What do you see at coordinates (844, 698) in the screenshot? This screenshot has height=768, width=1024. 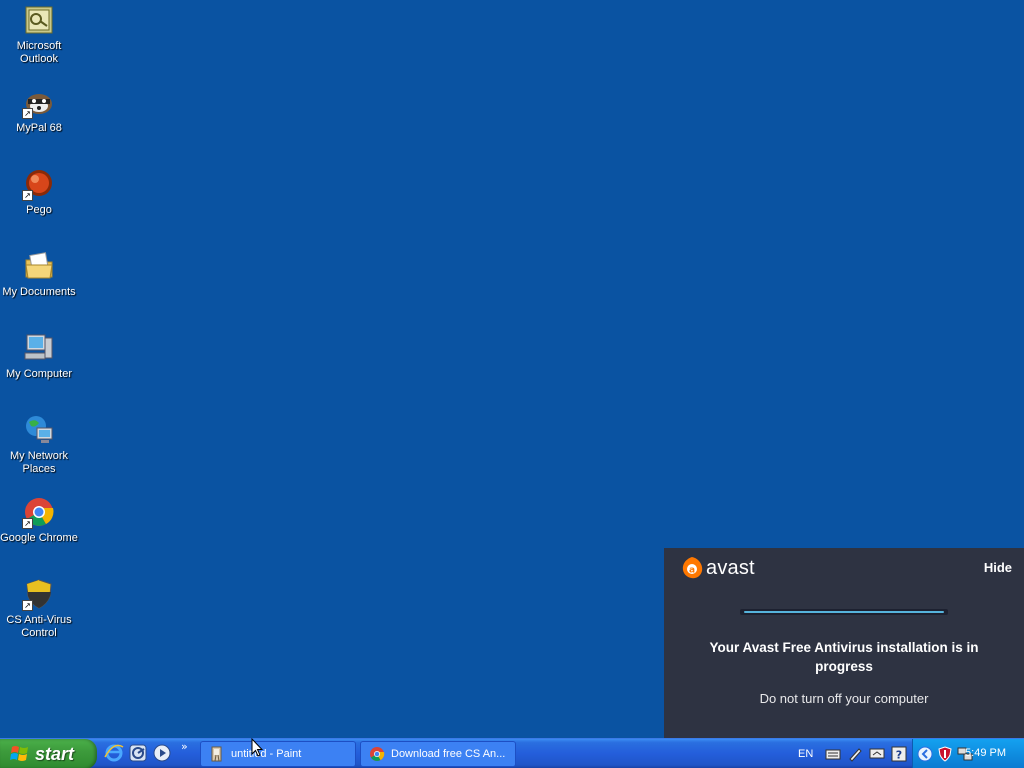 I see `install-status-subtitle: Do not turn off your computer` at bounding box center [844, 698].